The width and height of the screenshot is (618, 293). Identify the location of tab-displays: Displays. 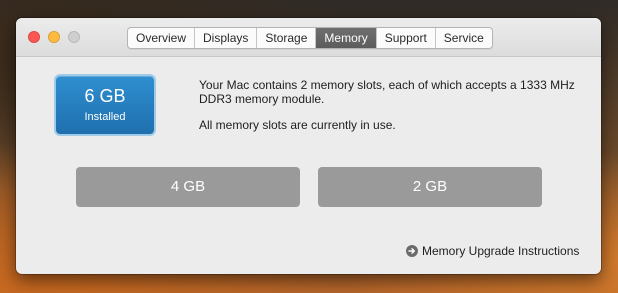
(226, 38).